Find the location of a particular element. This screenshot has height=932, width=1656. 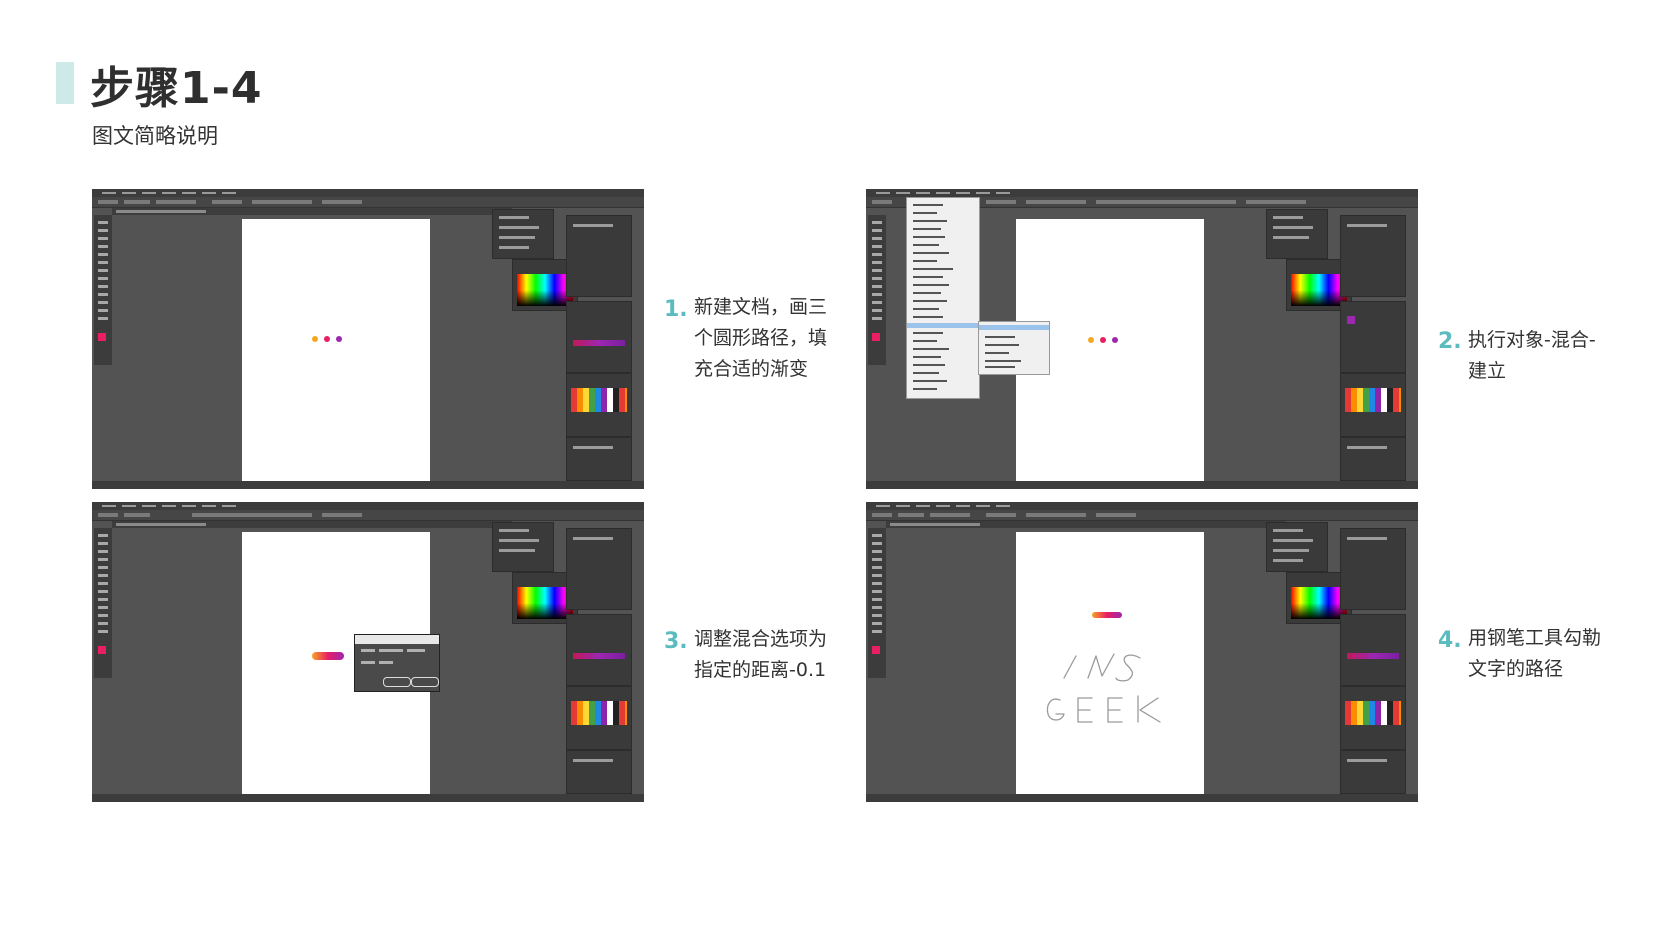

step2-illustrator-screenshot is located at coordinates (1142, 339).